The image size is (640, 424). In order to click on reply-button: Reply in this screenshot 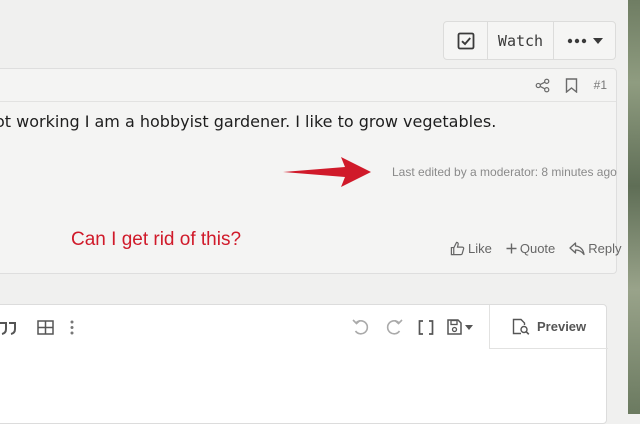, I will do `click(595, 248)`.